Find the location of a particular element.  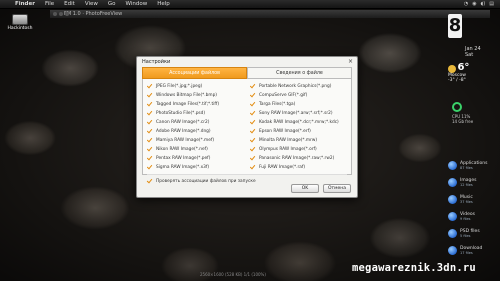

menu-window: Window is located at coordinates (137, 4).